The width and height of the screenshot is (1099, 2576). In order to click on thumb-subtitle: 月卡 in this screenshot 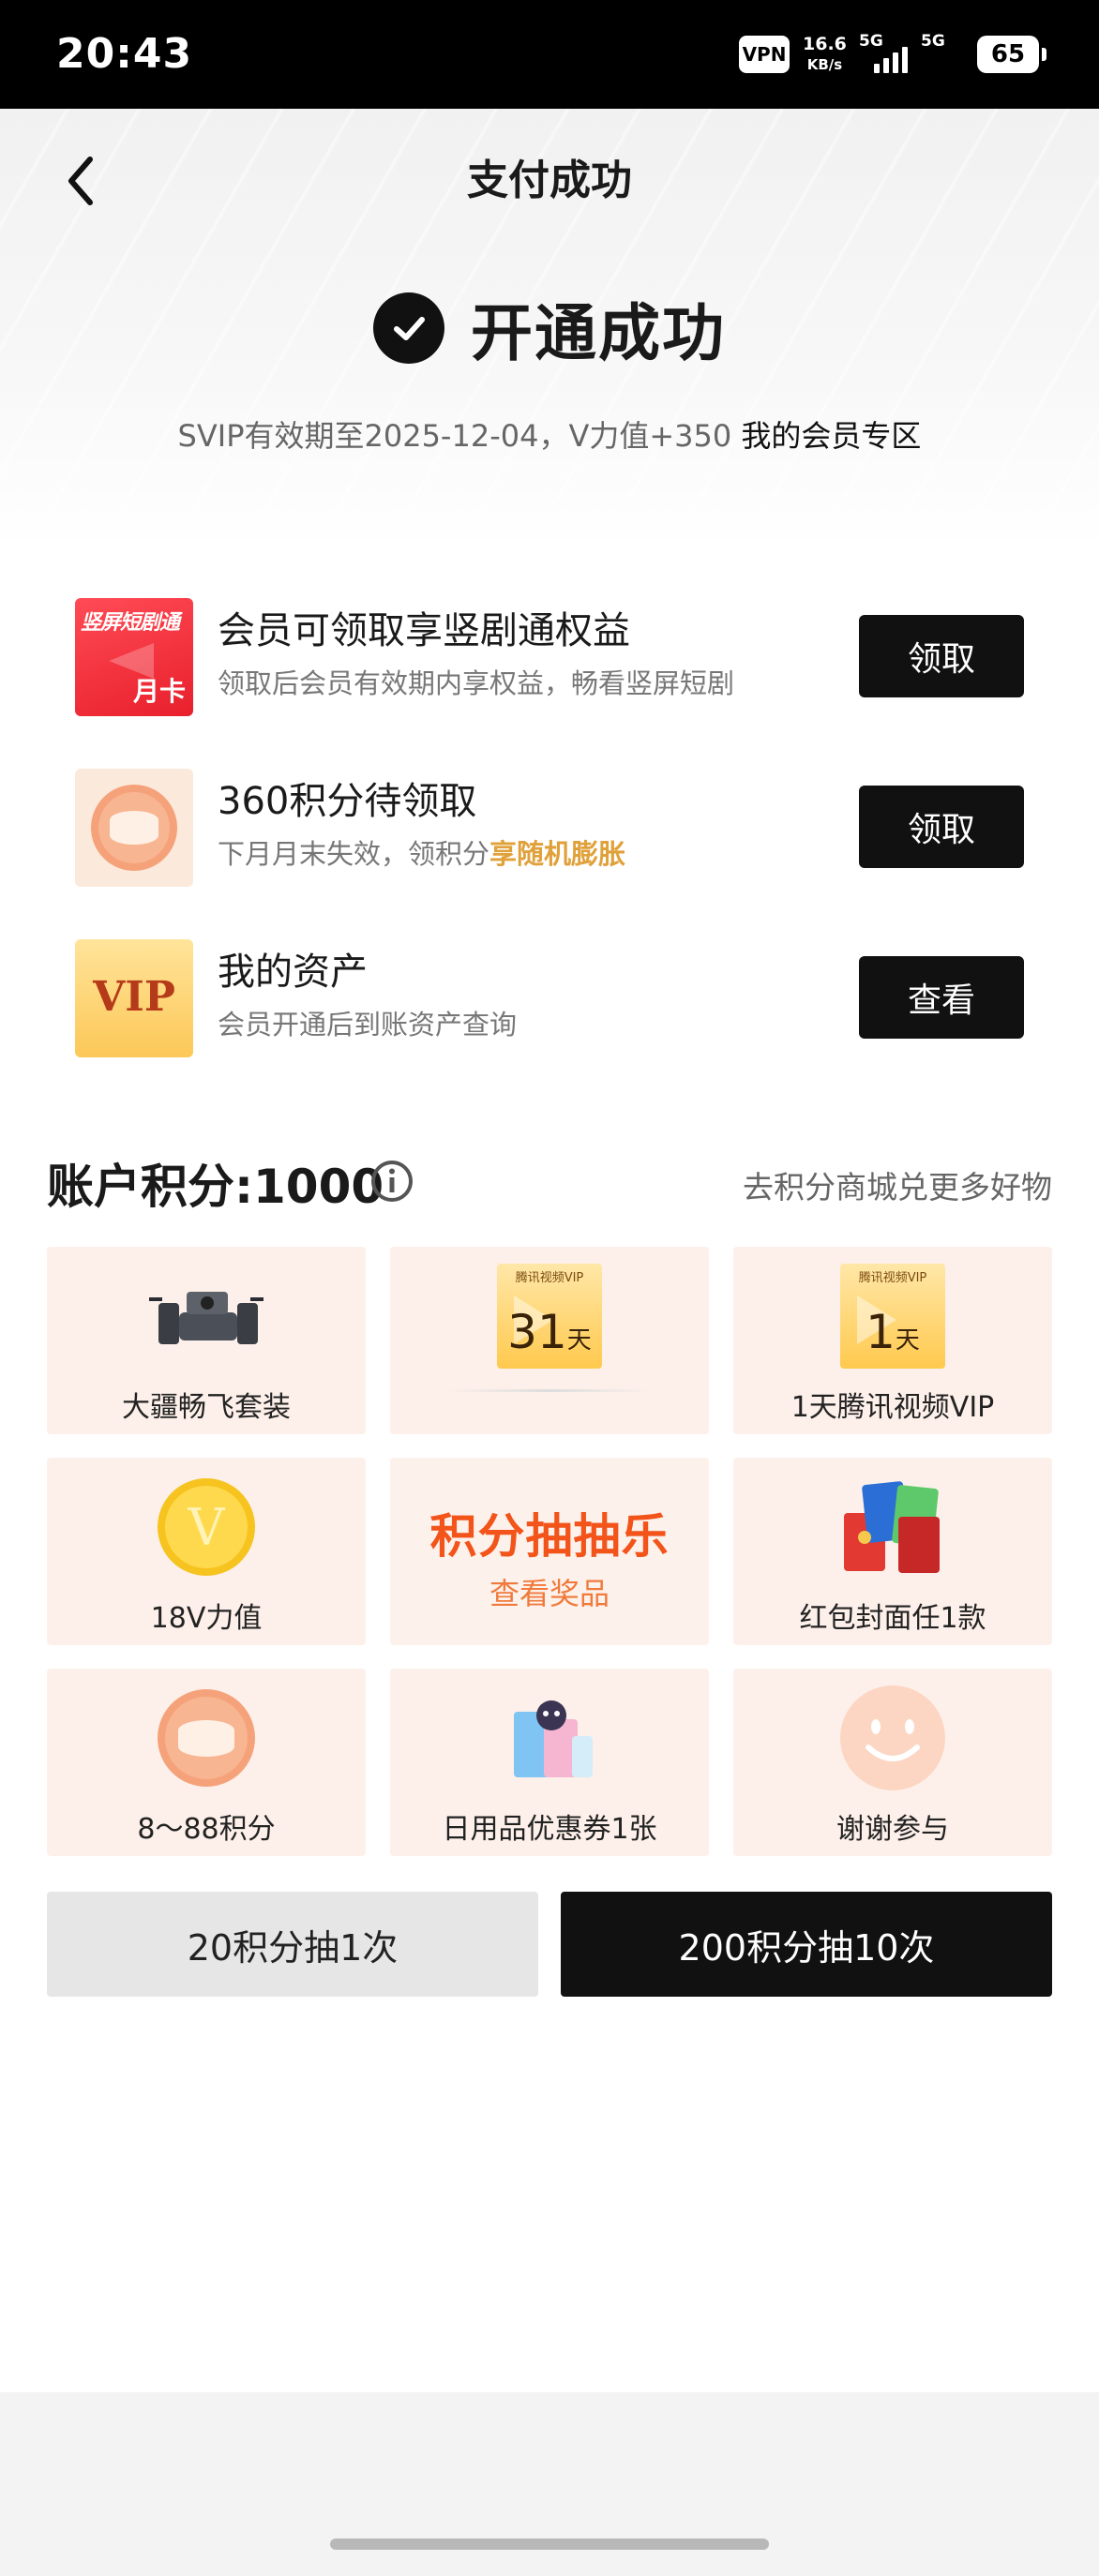, I will do `click(159, 692)`.